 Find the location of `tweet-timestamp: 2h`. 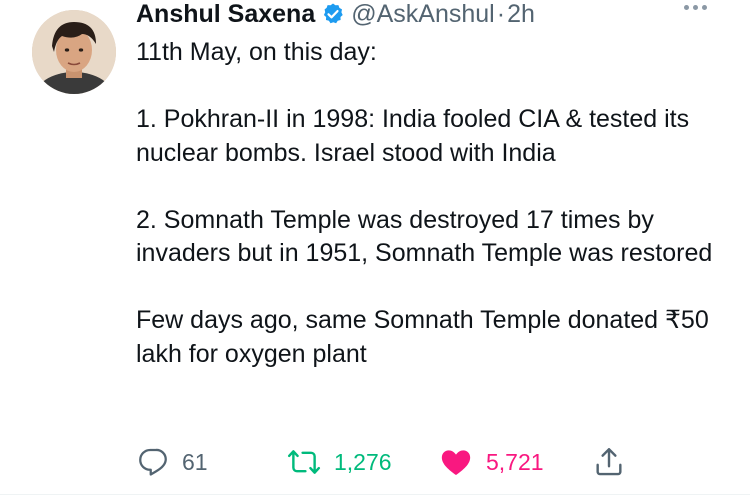

tweet-timestamp: 2h is located at coordinates (521, 14).